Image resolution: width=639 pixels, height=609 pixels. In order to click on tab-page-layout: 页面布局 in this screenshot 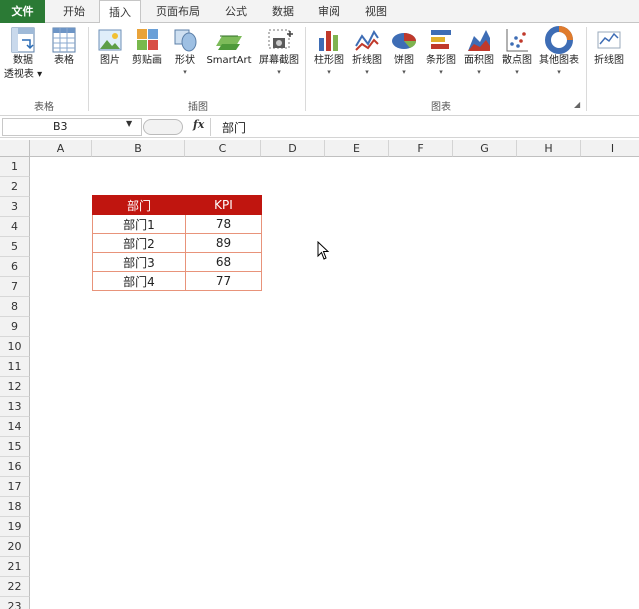, I will do `click(178, 11)`.